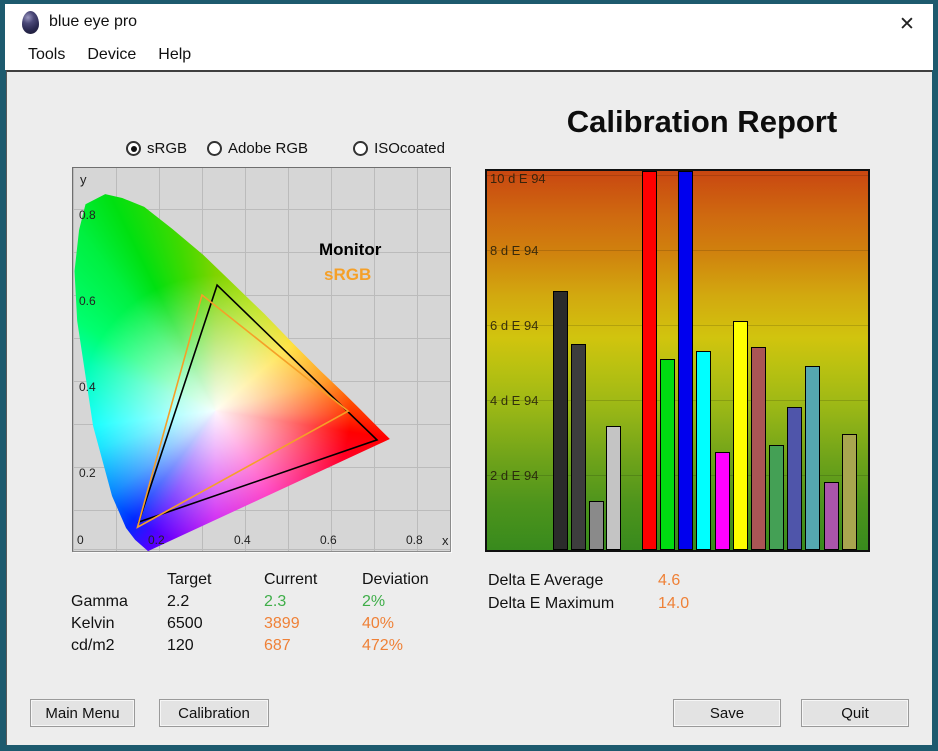  I want to click on quit-button: Quit, so click(855, 713).